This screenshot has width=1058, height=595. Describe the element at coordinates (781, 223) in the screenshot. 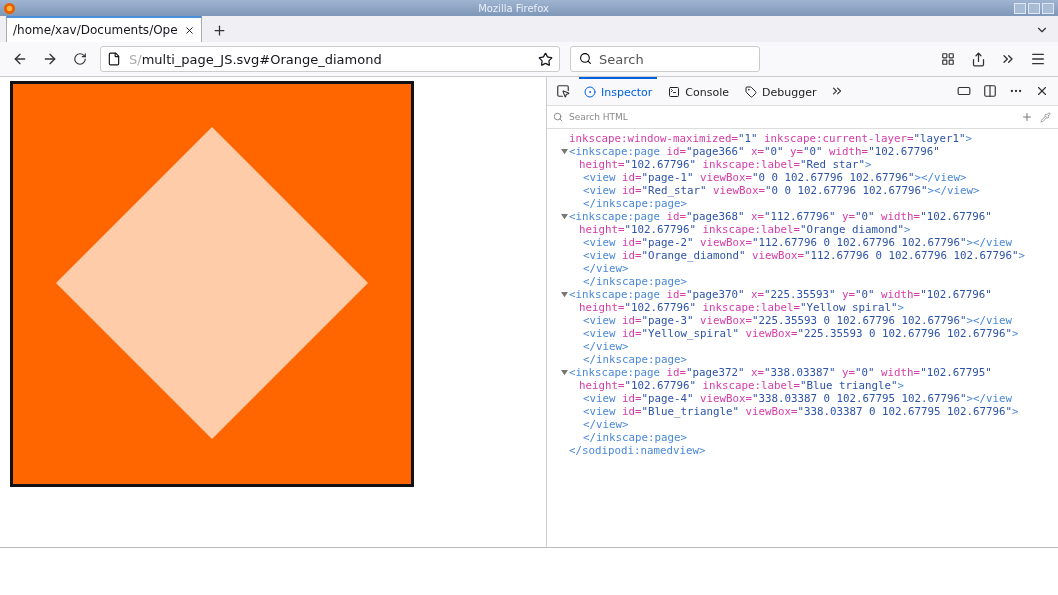

I see `markup-line: <inkscape:page id="page368" x="112.67796" y="0" width="102.67796" height="102.67796" inkscape:label="Orange diamond">` at that location.